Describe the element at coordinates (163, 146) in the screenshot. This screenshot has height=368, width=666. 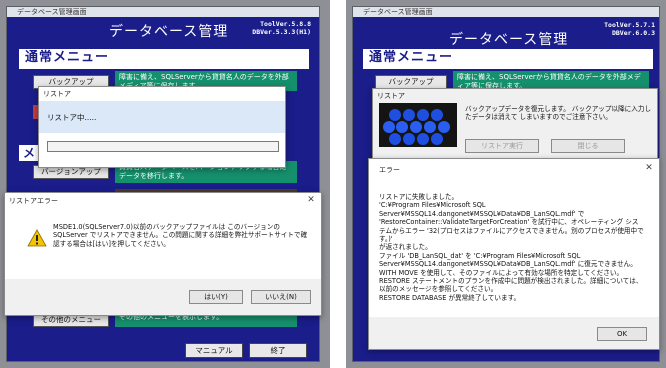
I see `left-restore-progress-bar` at that location.